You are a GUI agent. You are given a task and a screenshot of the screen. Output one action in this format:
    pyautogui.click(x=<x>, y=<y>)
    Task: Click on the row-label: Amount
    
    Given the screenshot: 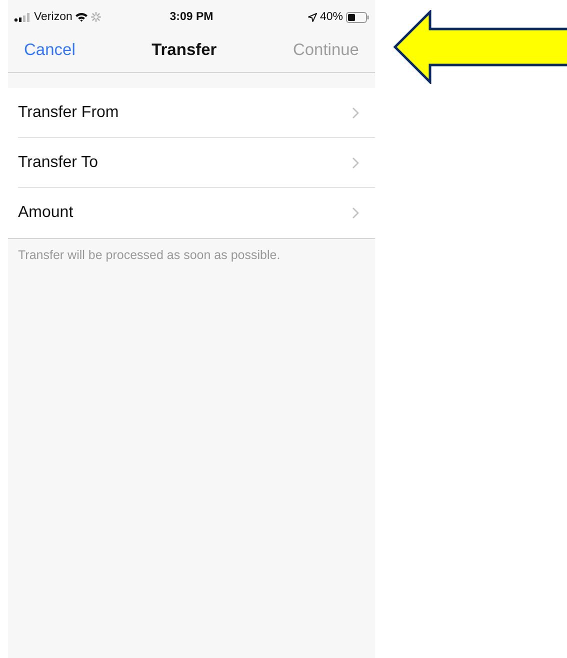 What is the action you would take?
    pyautogui.click(x=46, y=213)
    